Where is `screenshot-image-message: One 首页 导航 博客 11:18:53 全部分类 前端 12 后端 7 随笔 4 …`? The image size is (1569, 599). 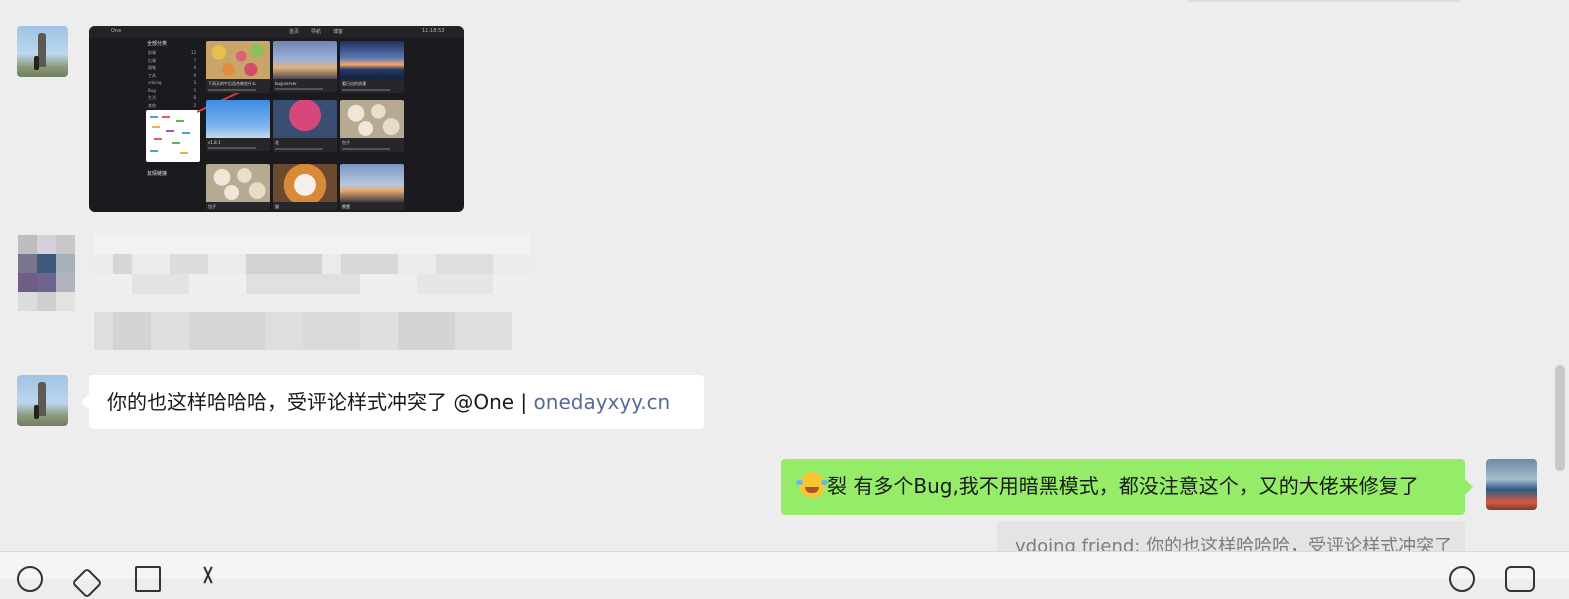
screenshot-image-message: One 首页 导航 博客 11:18:53 全部分类 前端 12 后端 7 随笔 4 … is located at coordinates (276, 119).